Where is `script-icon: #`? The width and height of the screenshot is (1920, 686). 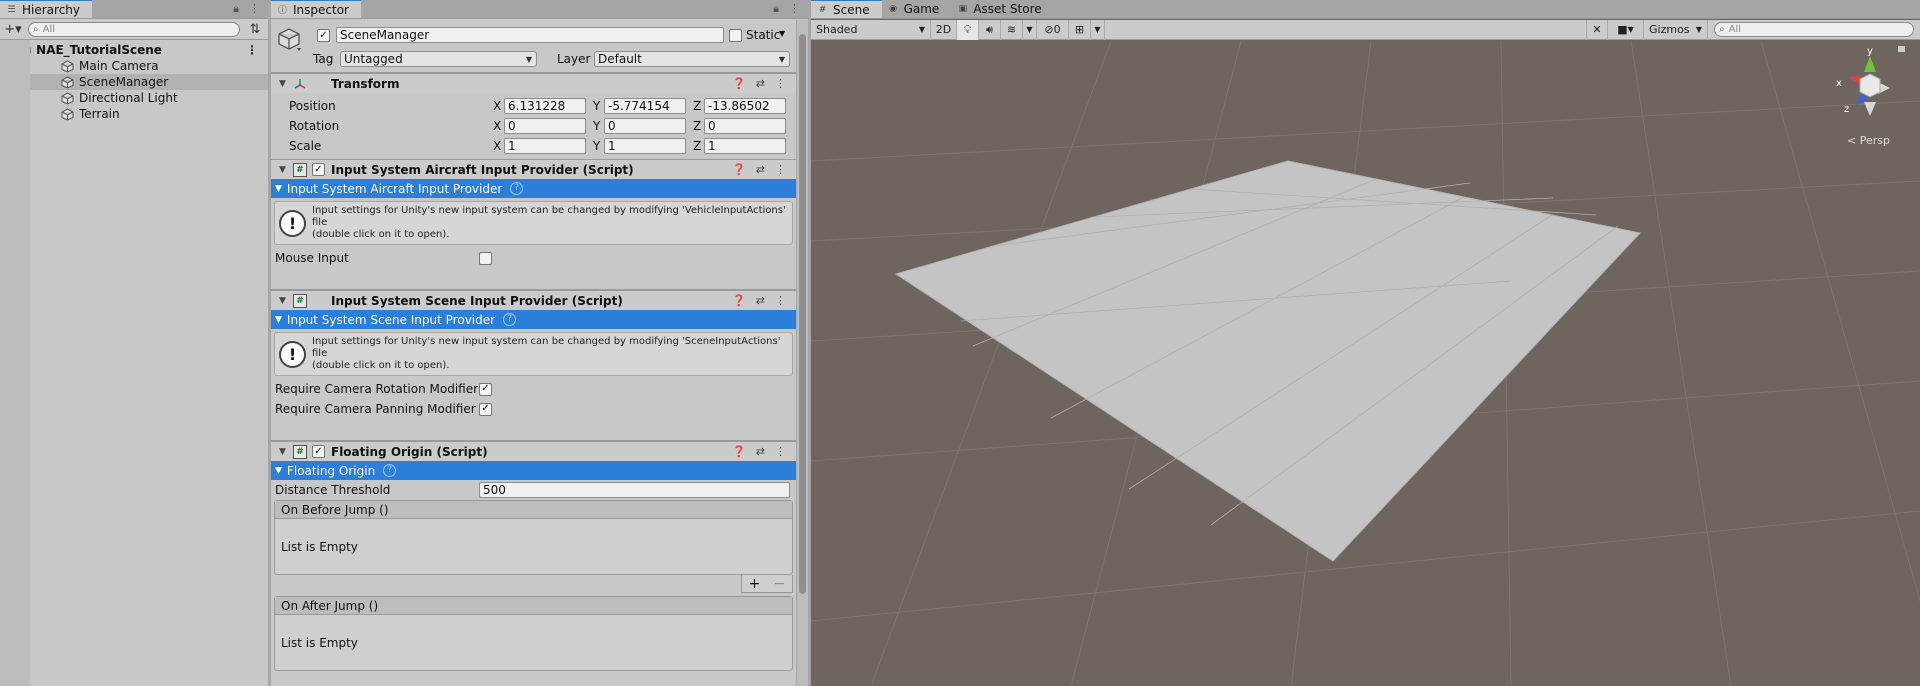 script-icon: # is located at coordinates (300, 301).